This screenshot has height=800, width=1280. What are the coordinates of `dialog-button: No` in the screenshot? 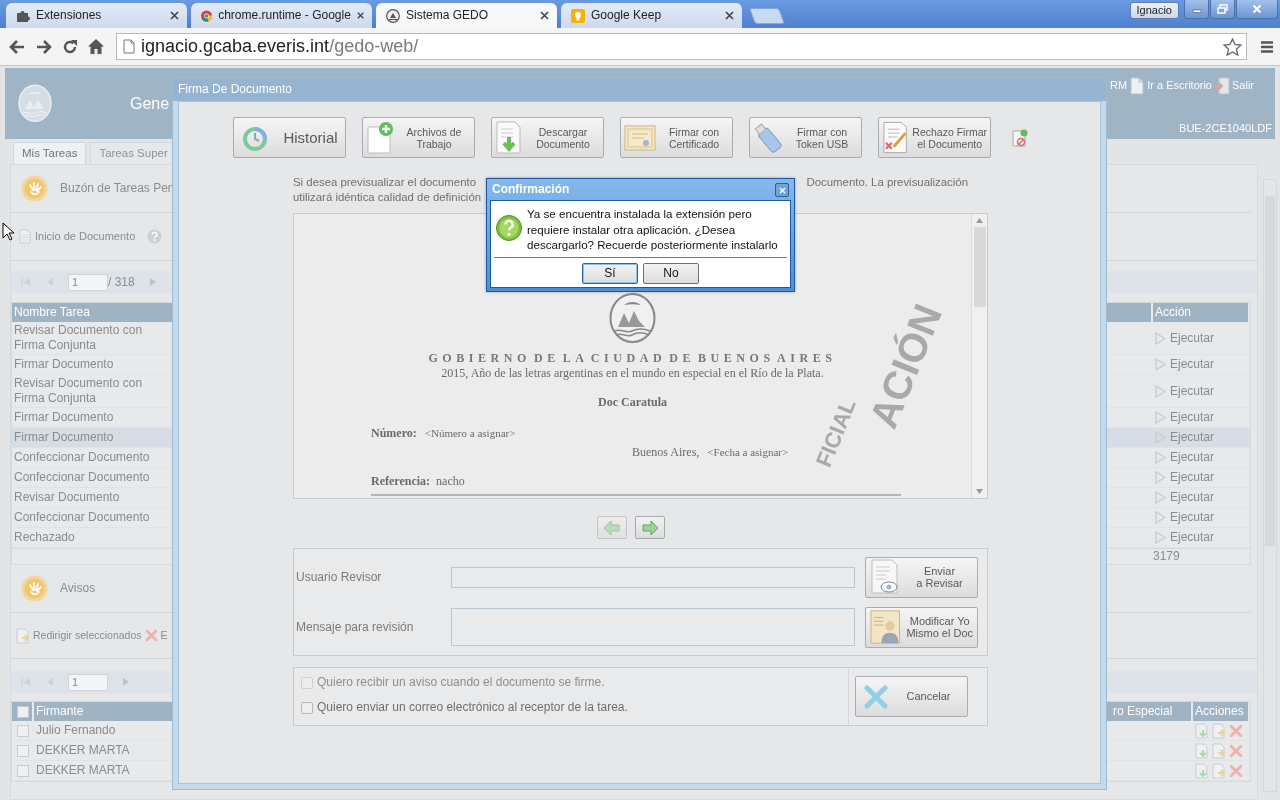 It's located at (671, 273).